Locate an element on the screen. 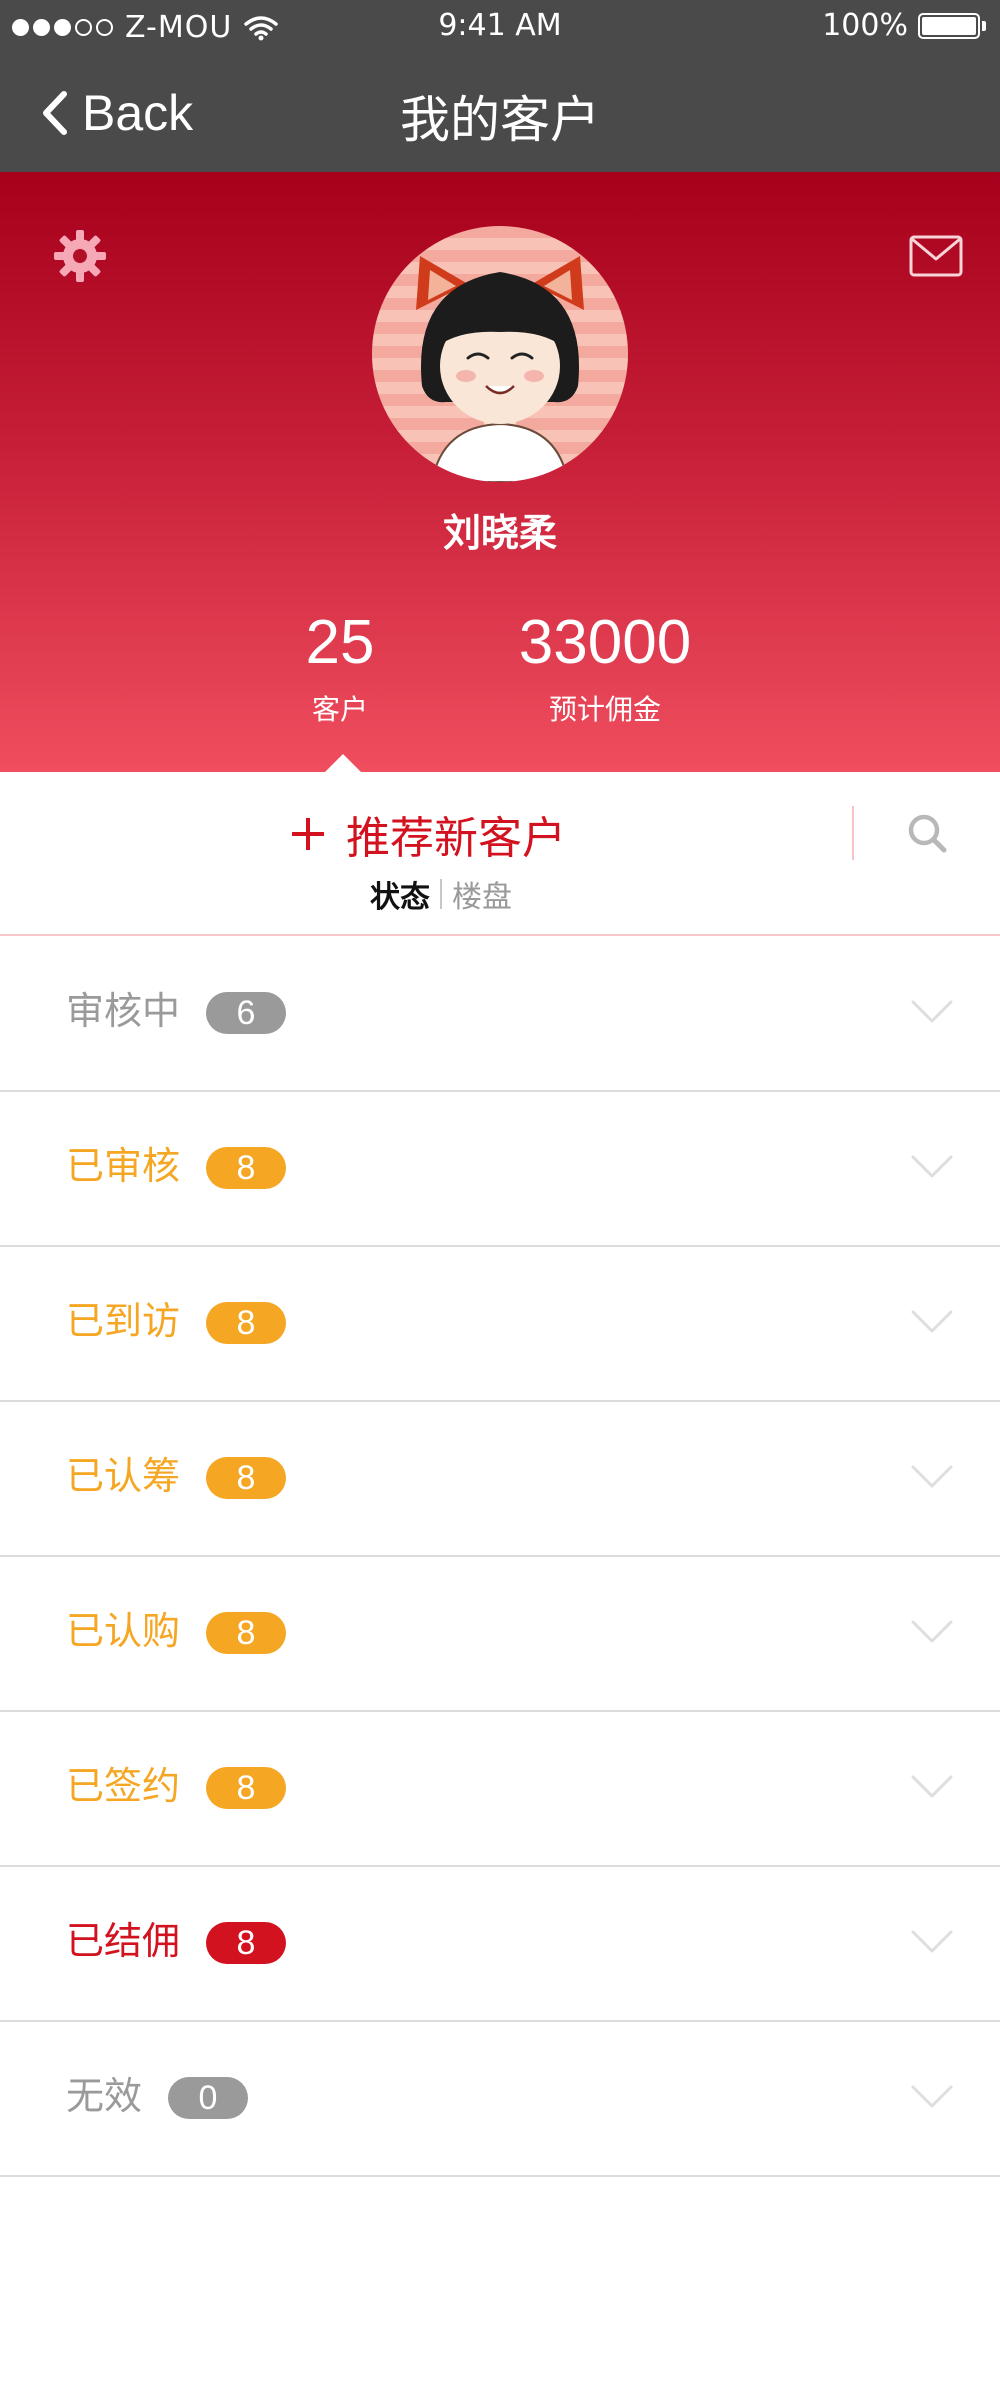 Image resolution: width=1000 pixels, height=2385 pixels. status-row: 已认购 8 is located at coordinates (500, 1634).